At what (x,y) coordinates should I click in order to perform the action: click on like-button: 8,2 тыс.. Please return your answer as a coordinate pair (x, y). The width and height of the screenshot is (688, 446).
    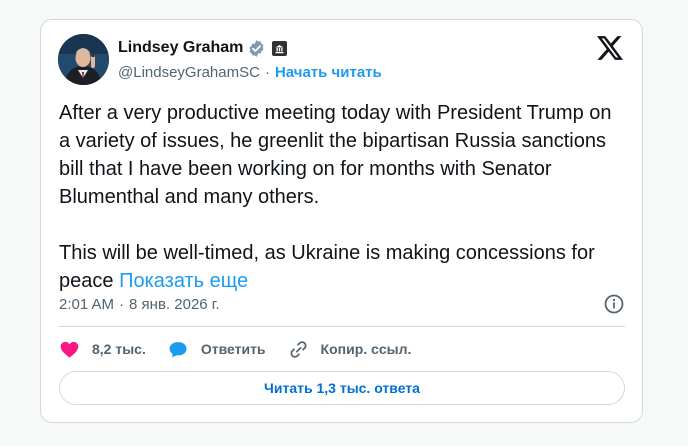
    Looking at the image, I should click on (102, 349).